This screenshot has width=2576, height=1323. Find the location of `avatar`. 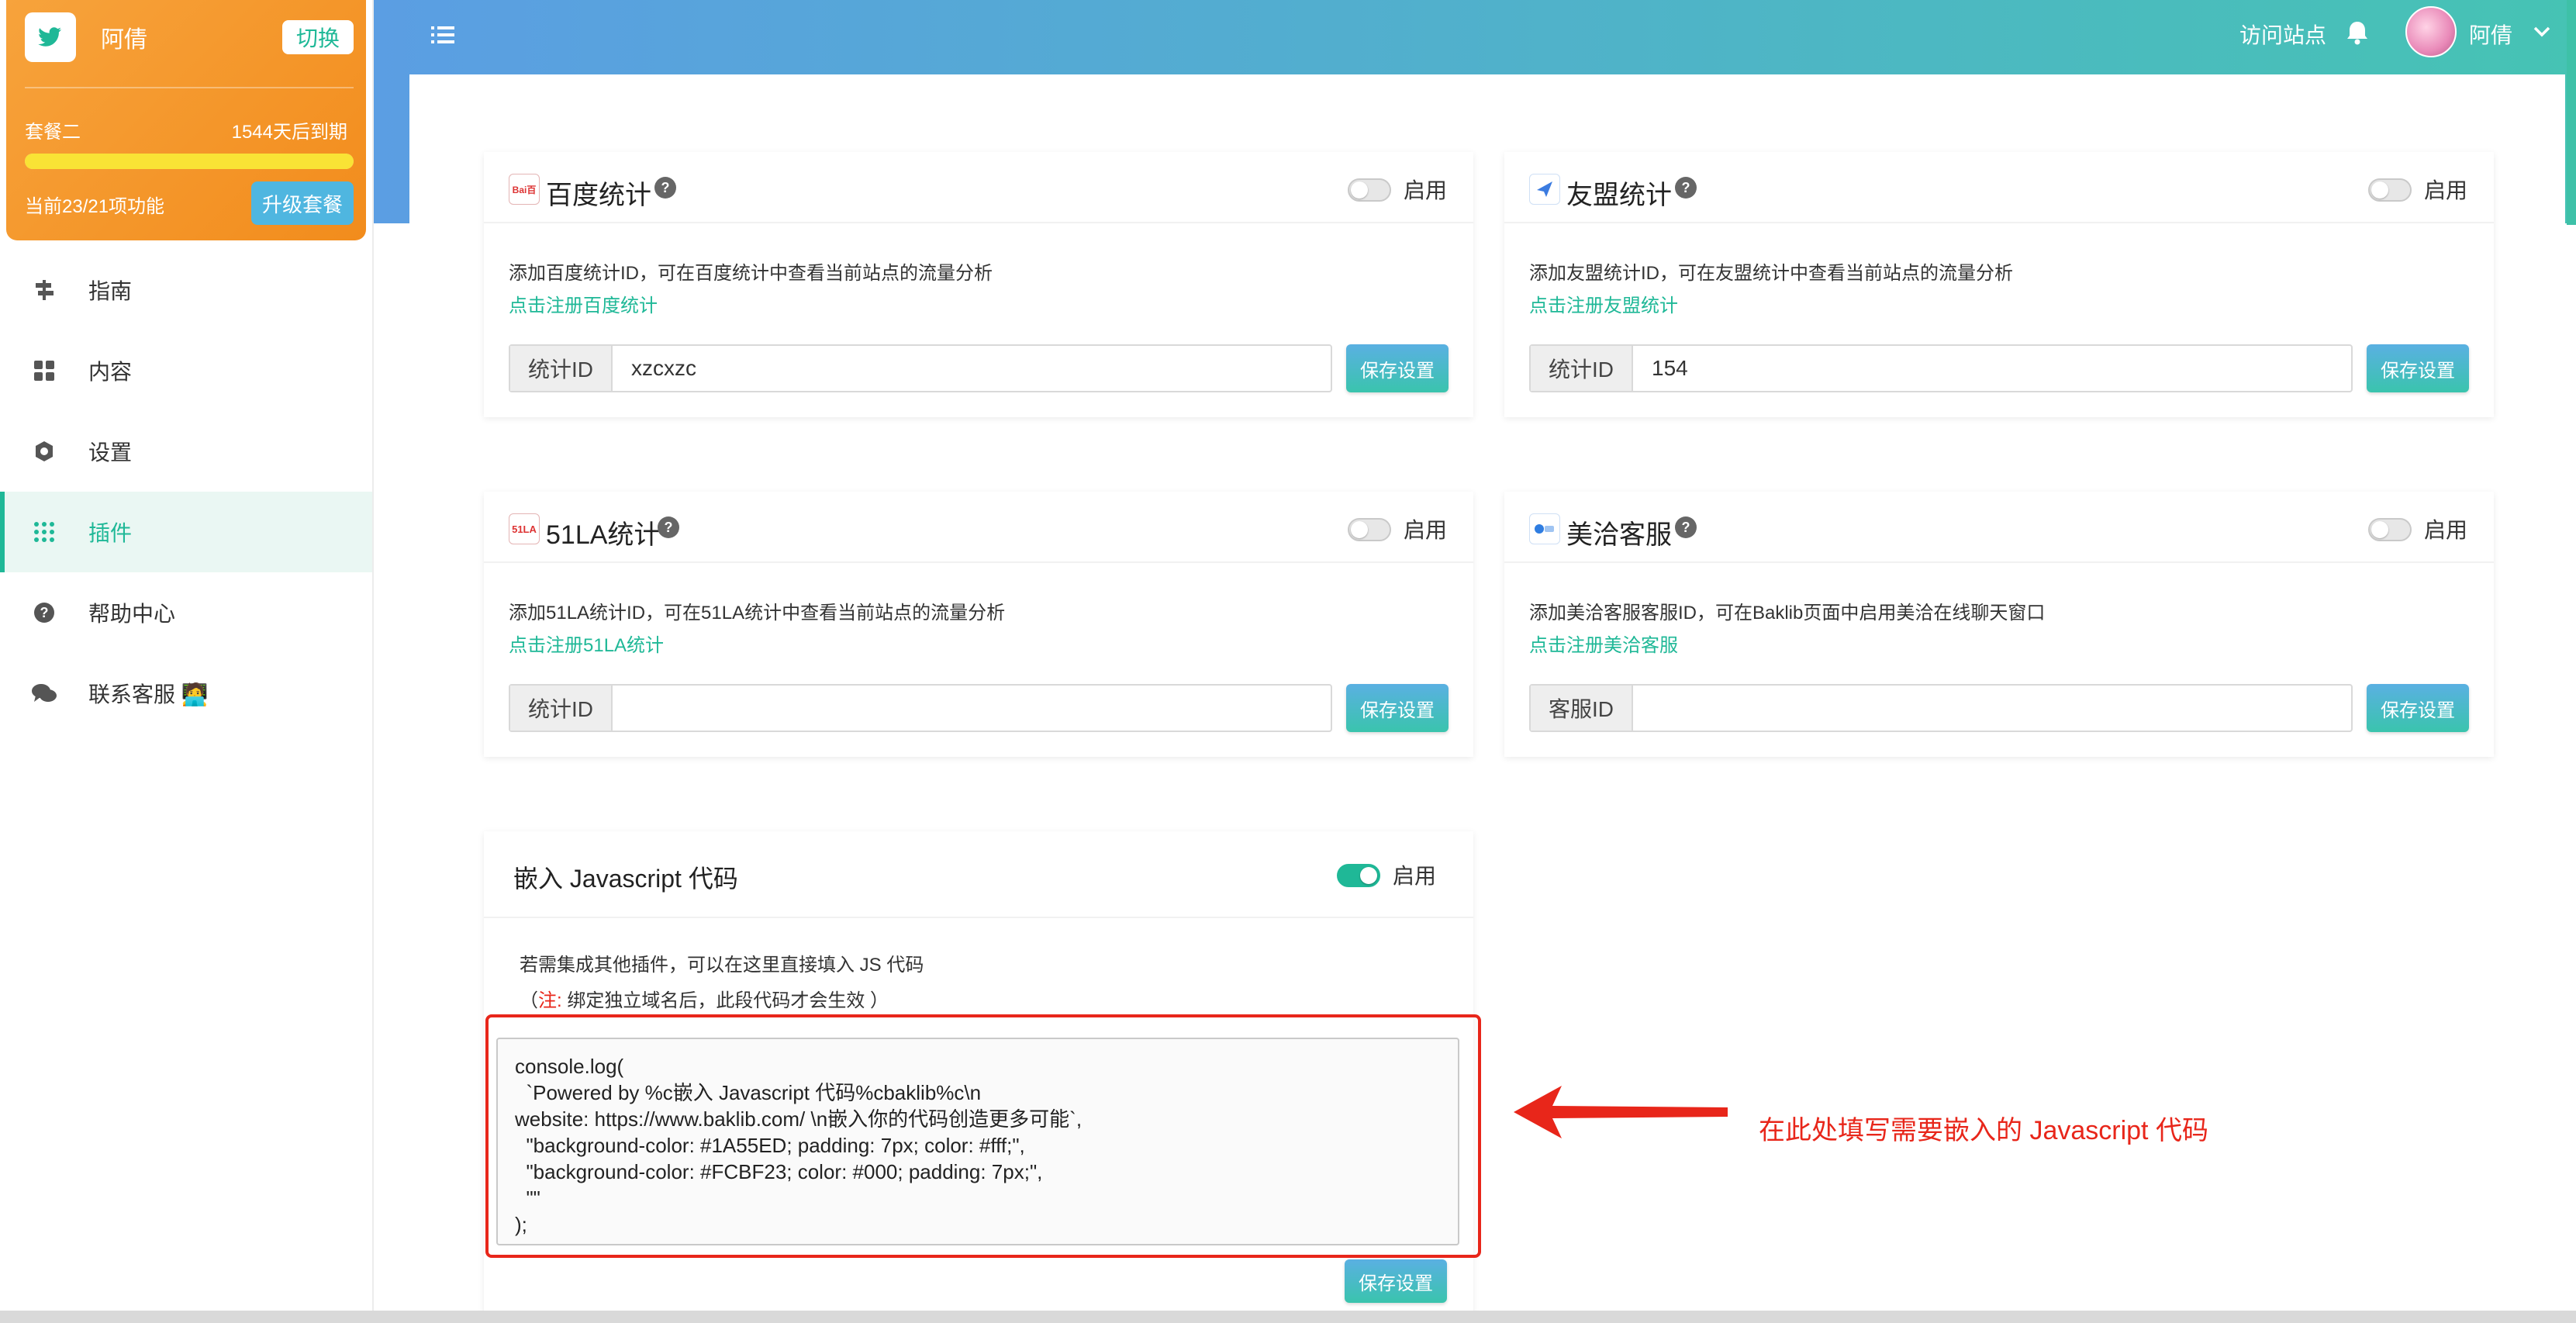

avatar is located at coordinates (2431, 32).